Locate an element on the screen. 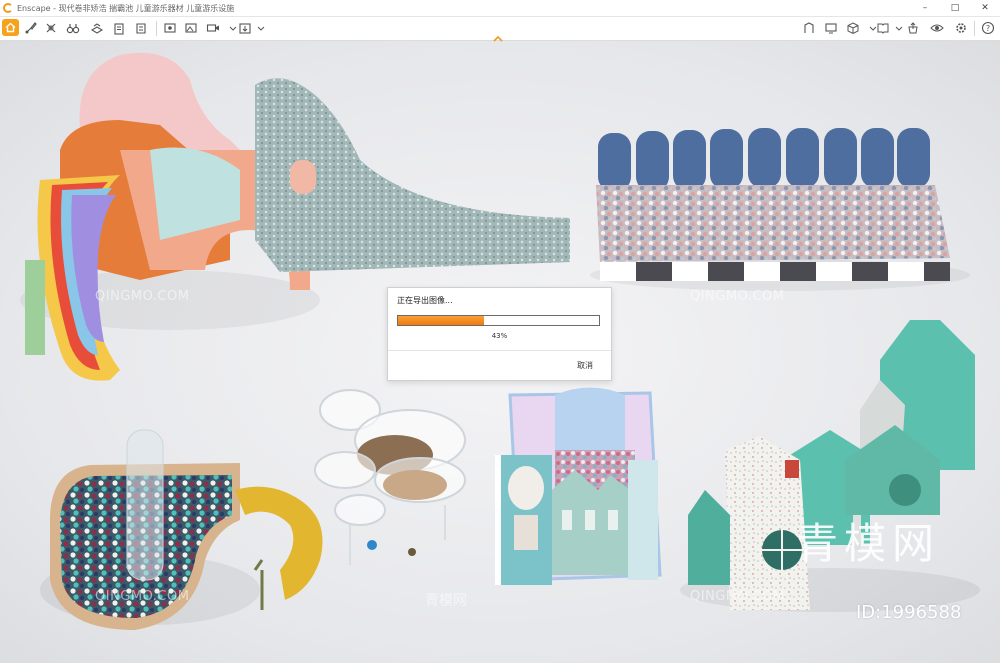  panorama-icon is located at coordinates (191, 28).